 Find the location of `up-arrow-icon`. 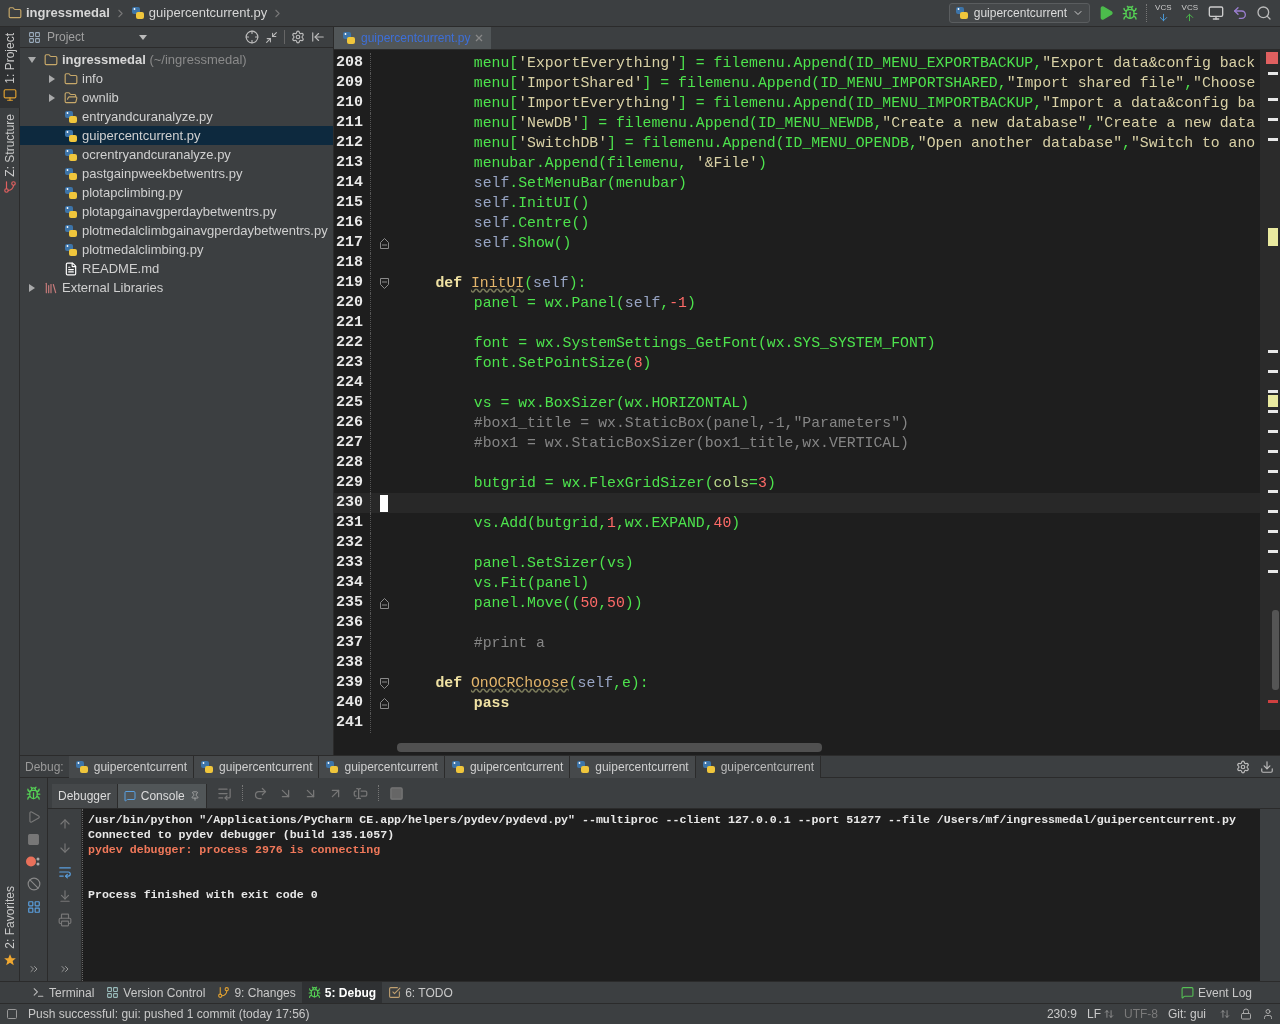

up-arrow-icon is located at coordinates (64, 824).